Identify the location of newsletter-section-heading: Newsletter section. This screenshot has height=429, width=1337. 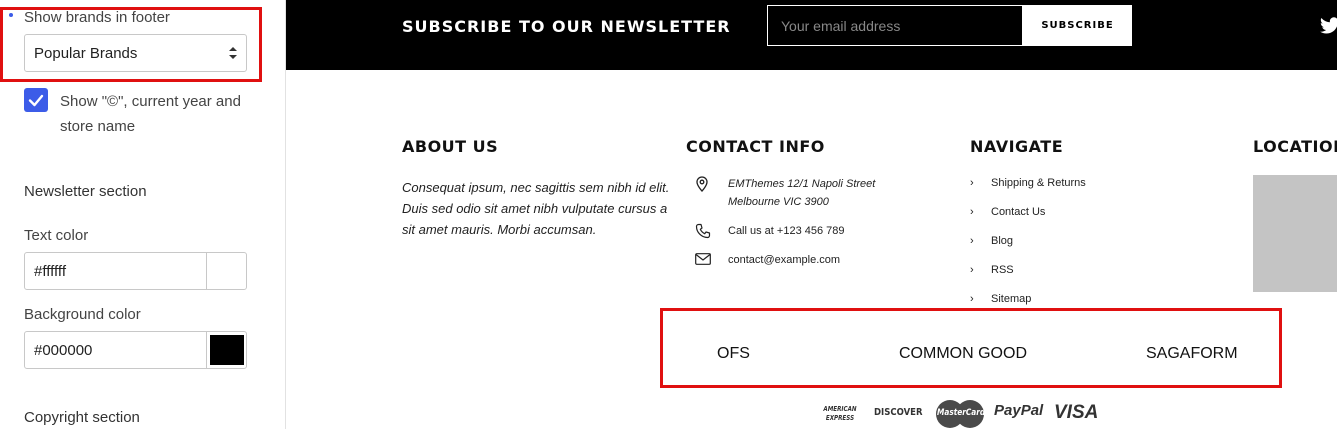
(85, 191).